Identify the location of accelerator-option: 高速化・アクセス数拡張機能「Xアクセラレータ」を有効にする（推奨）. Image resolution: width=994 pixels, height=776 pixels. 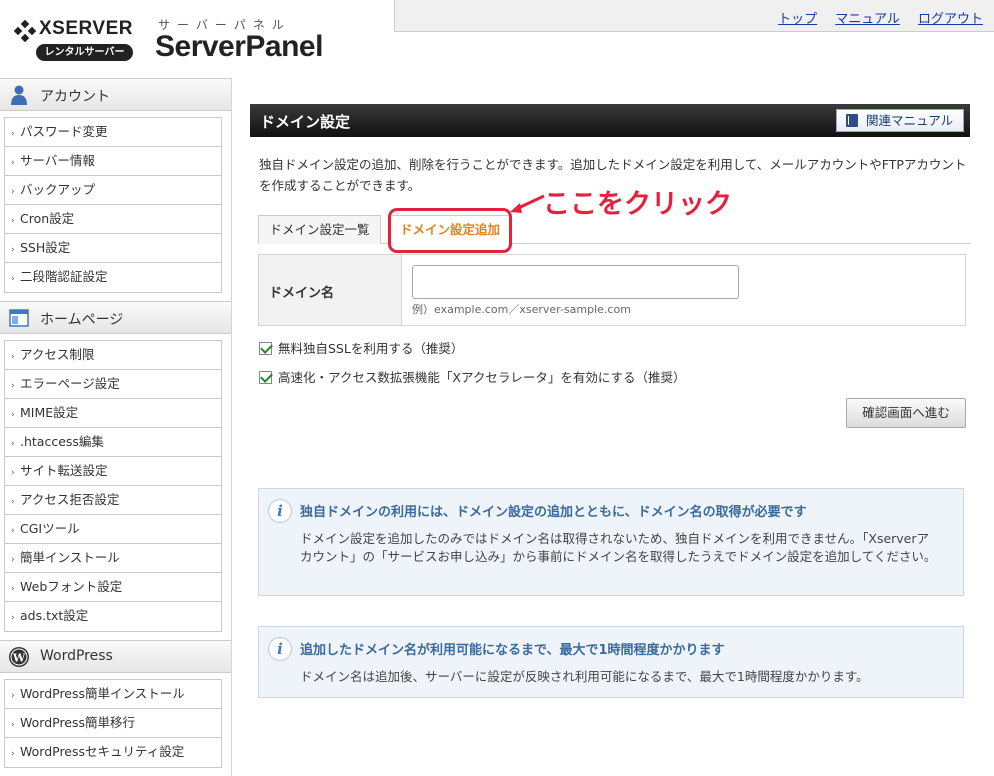
(472, 376).